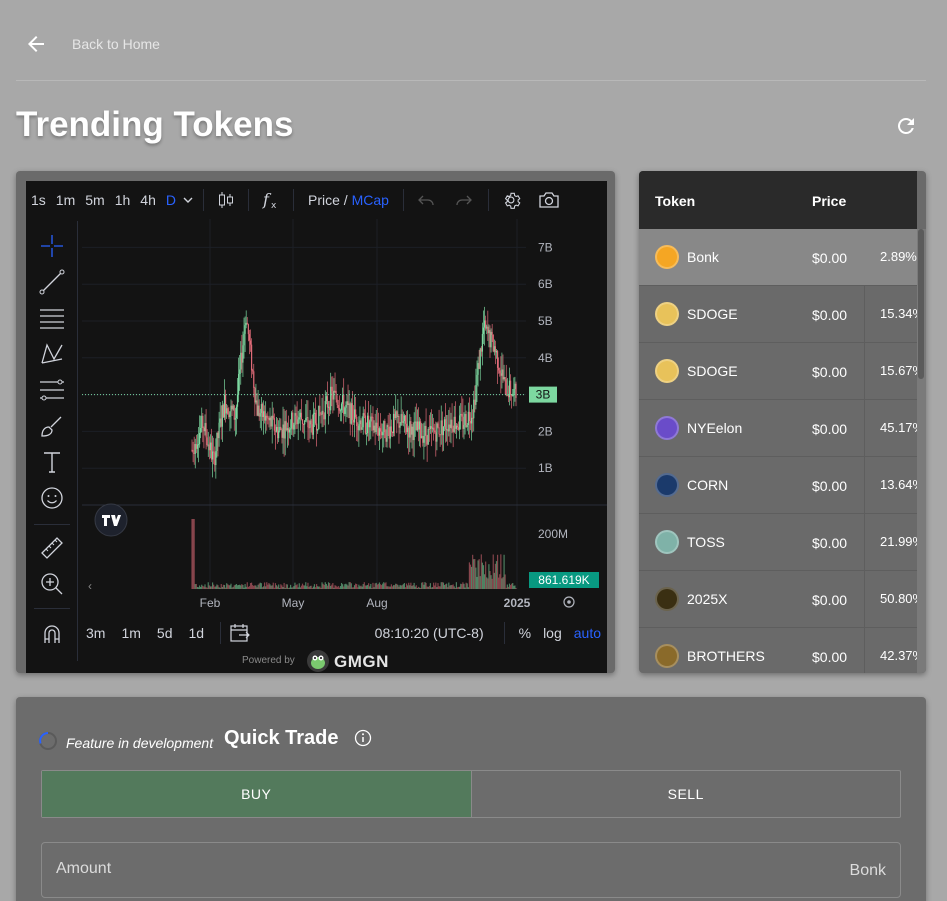  I want to click on page-title: Trending Tokens, so click(155, 124).